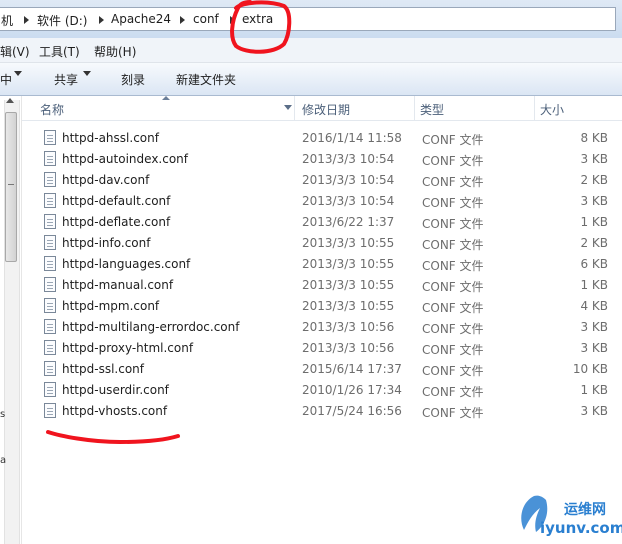 This screenshot has width=622, height=544. Describe the element at coordinates (166, 98) in the screenshot. I see `sort-ascending-icon` at that location.